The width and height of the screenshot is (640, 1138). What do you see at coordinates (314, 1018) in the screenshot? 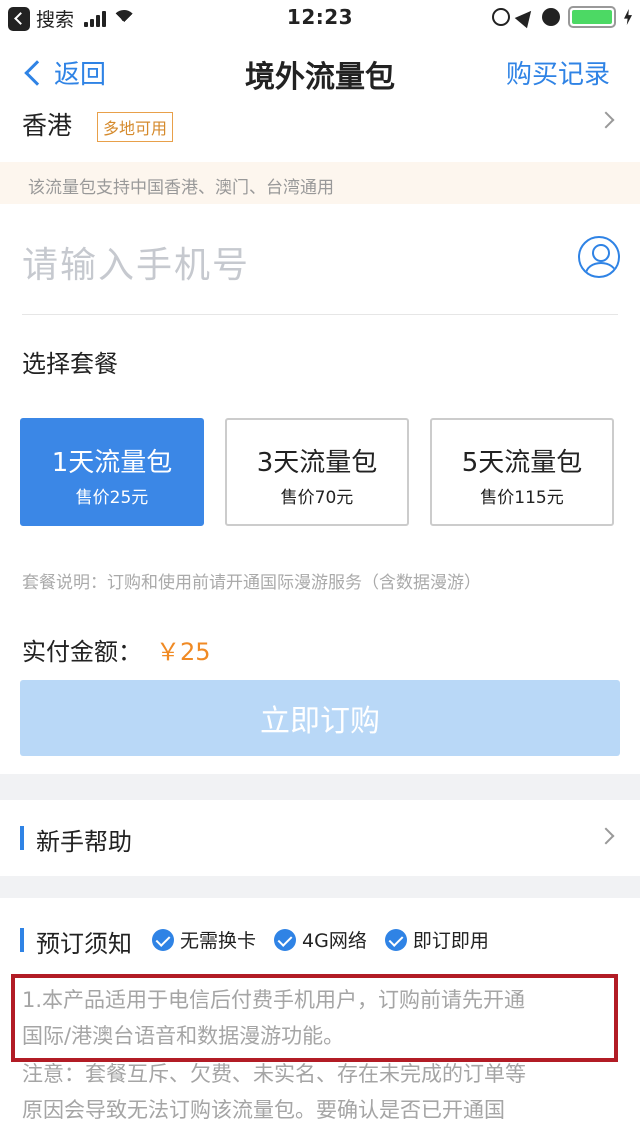
I see `highlight-box` at bounding box center [314, 1018].